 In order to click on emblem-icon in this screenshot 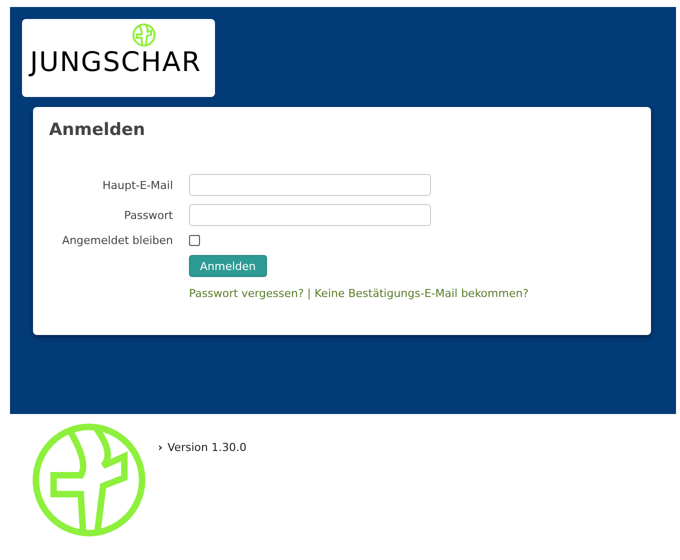, I will do `click(144, 35)`.